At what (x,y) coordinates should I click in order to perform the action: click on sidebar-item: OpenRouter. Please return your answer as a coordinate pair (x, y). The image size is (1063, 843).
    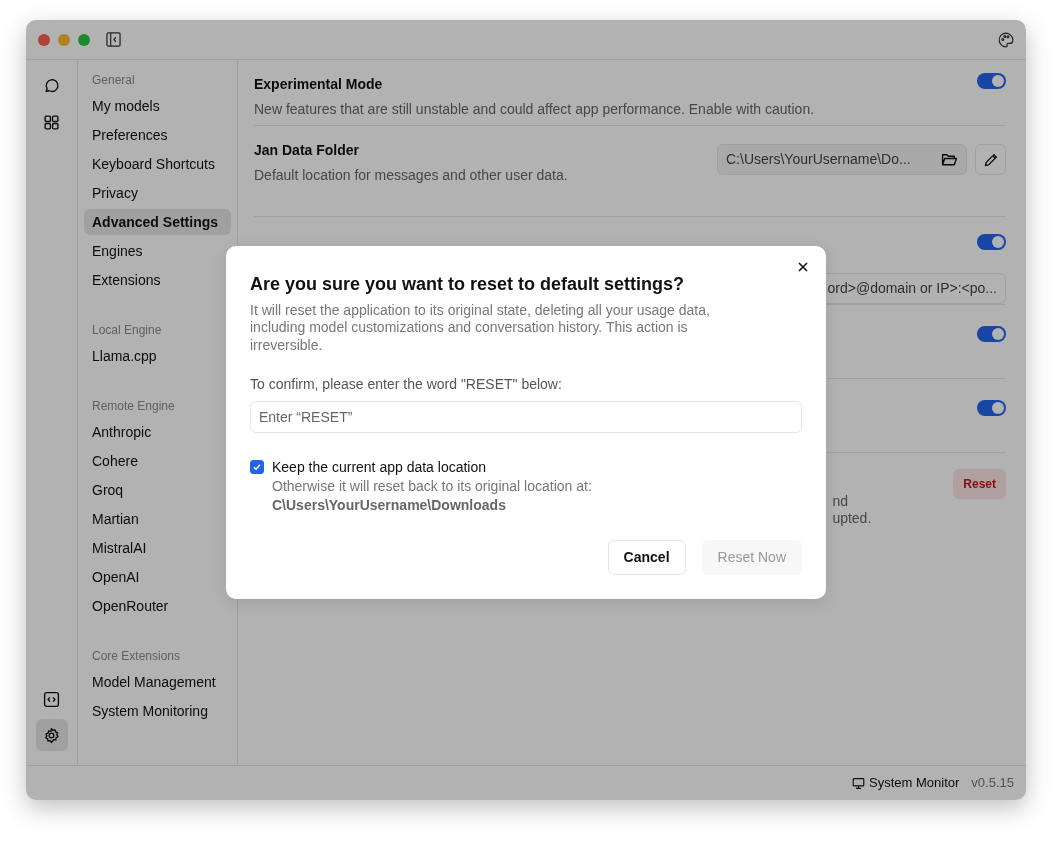
    Looking at the image, I should click on (157, 606).